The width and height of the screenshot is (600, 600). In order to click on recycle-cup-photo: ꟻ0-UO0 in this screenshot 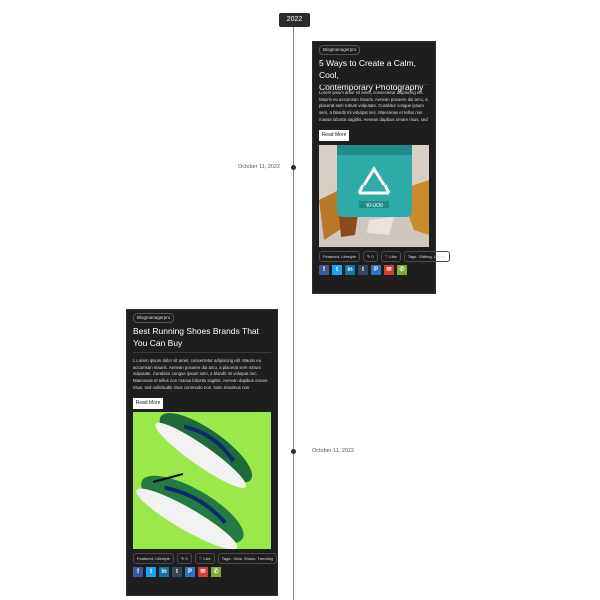, I will do `click(374, 196)`.